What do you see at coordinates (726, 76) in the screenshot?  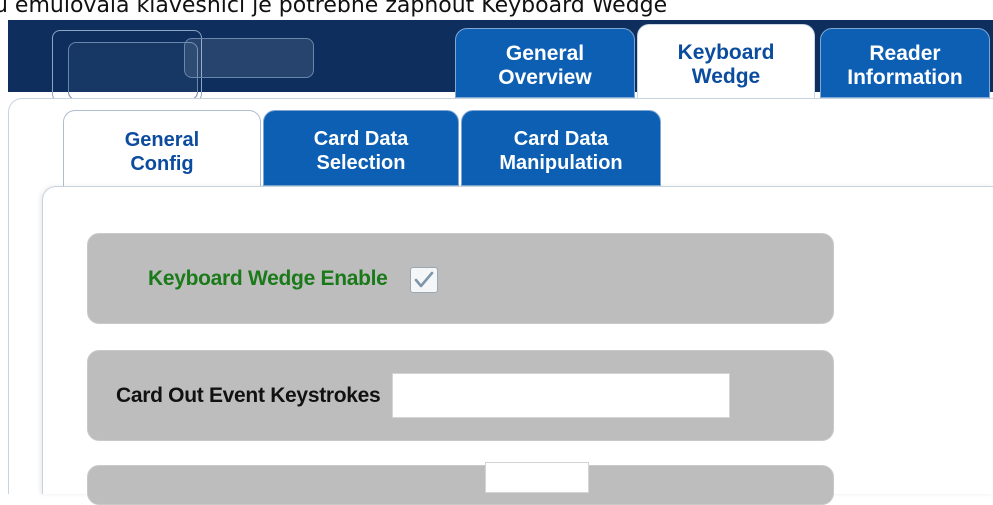 I see `tab-label-line: Wedge` at bounding box center [726, 76].